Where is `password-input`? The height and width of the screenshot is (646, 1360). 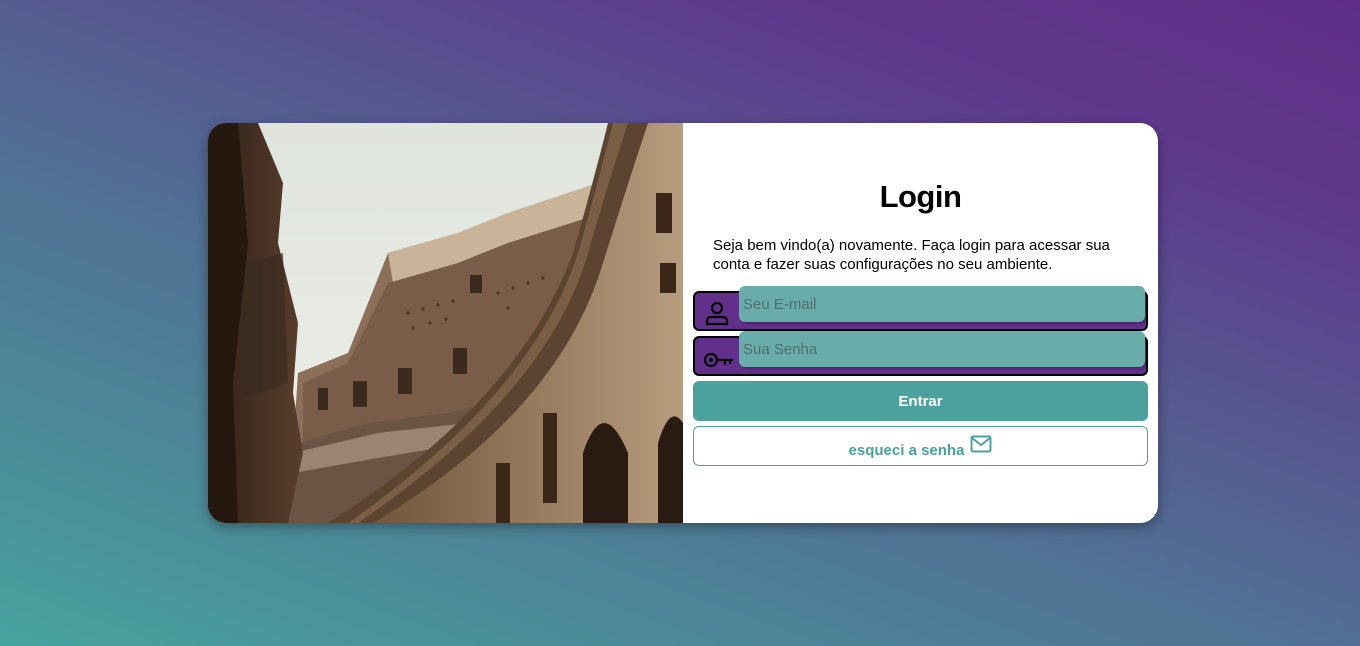
password-input is located at coordinates (942, 349).